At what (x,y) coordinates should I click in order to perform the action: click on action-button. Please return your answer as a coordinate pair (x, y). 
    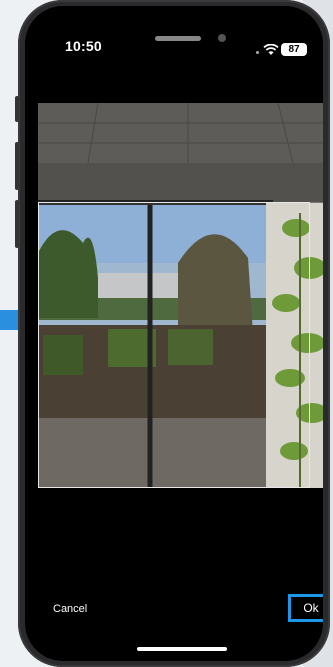
    Looking at the image, I should click on (17, 109).